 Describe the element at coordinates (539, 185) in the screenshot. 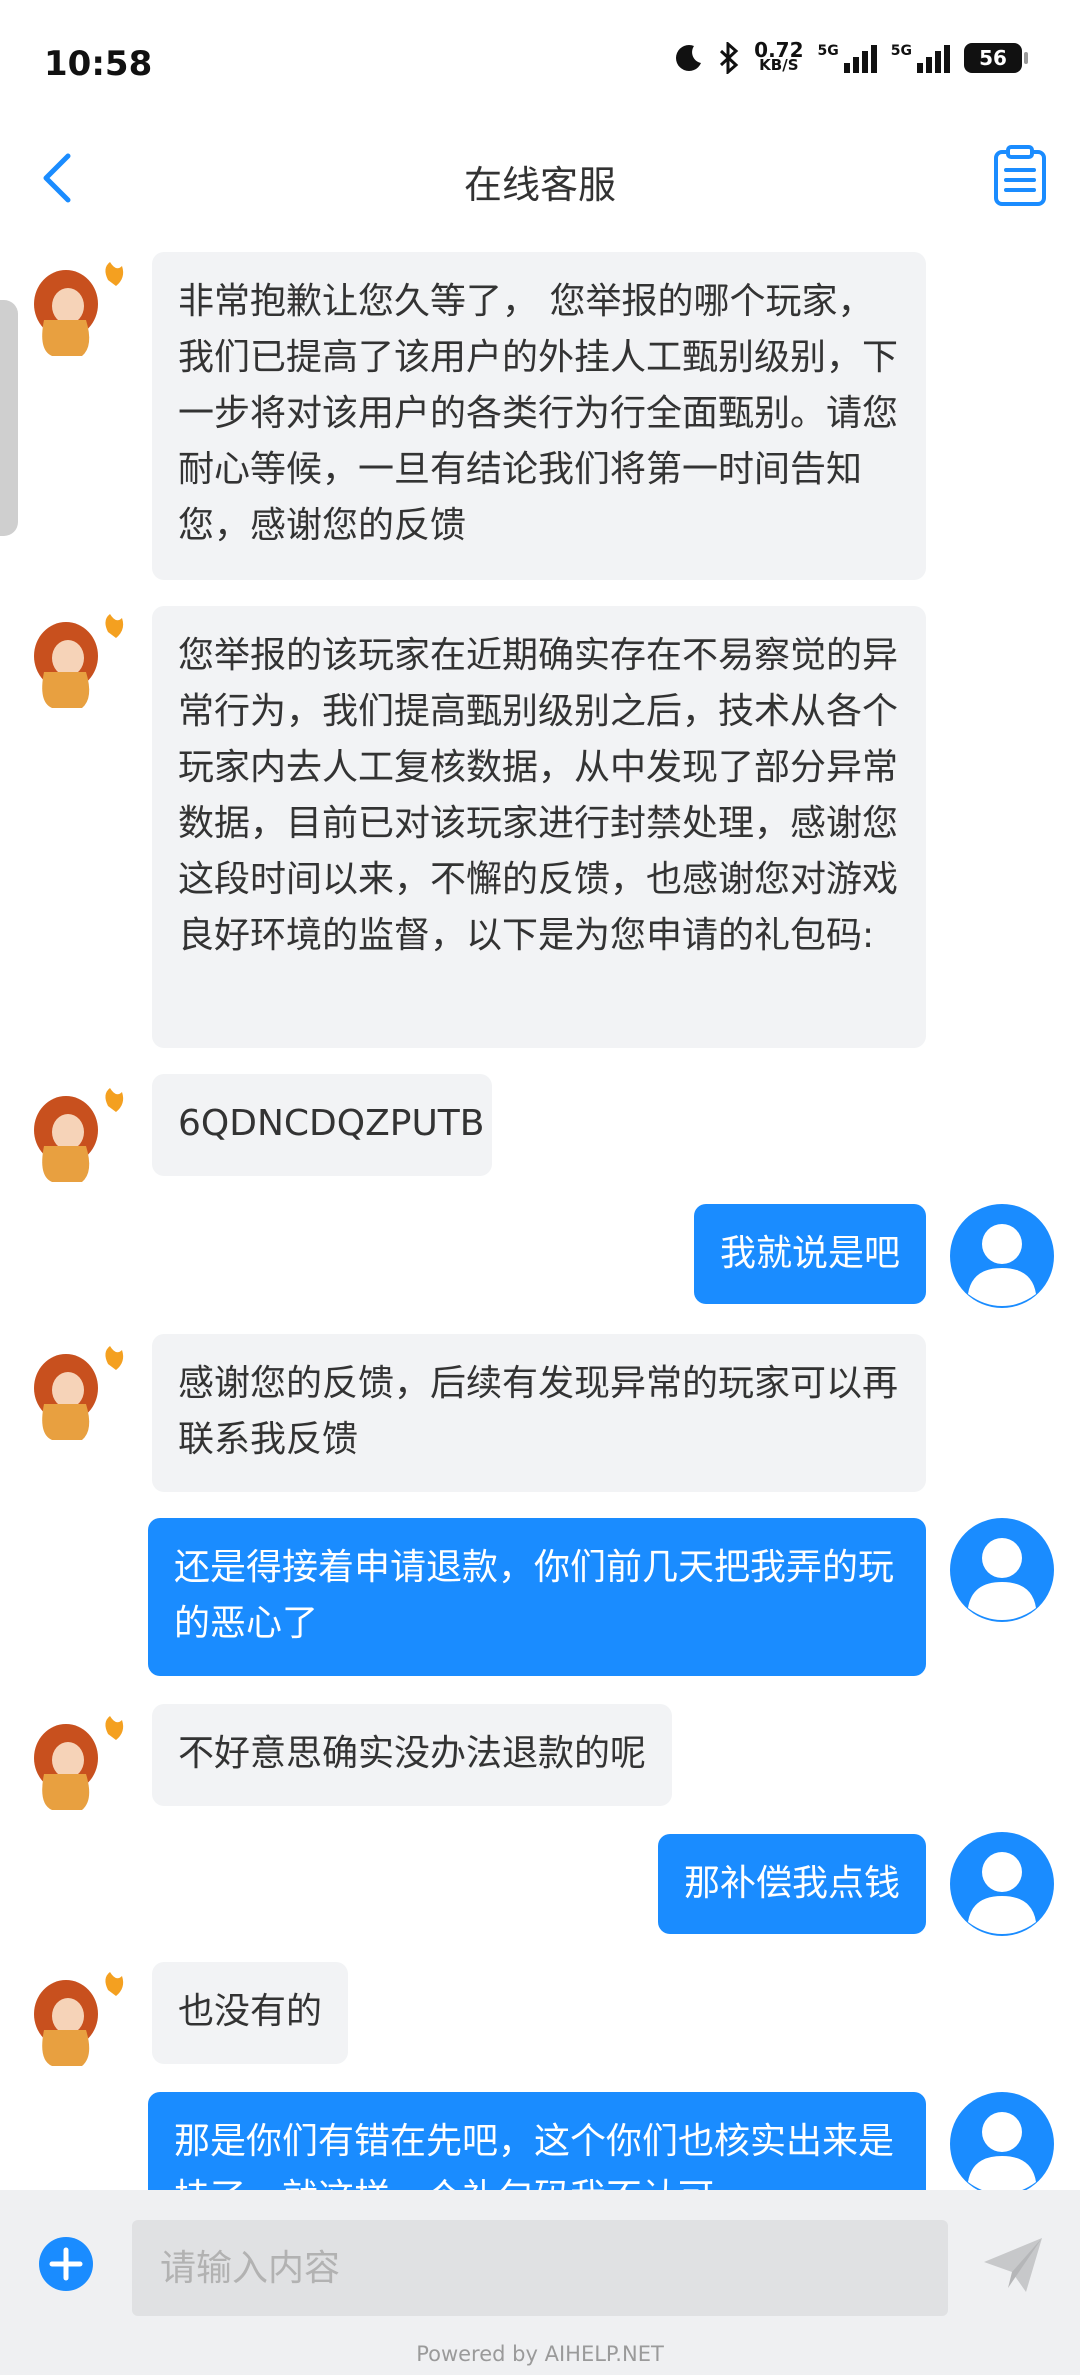

I see `page-title: 在线客服` at that location.